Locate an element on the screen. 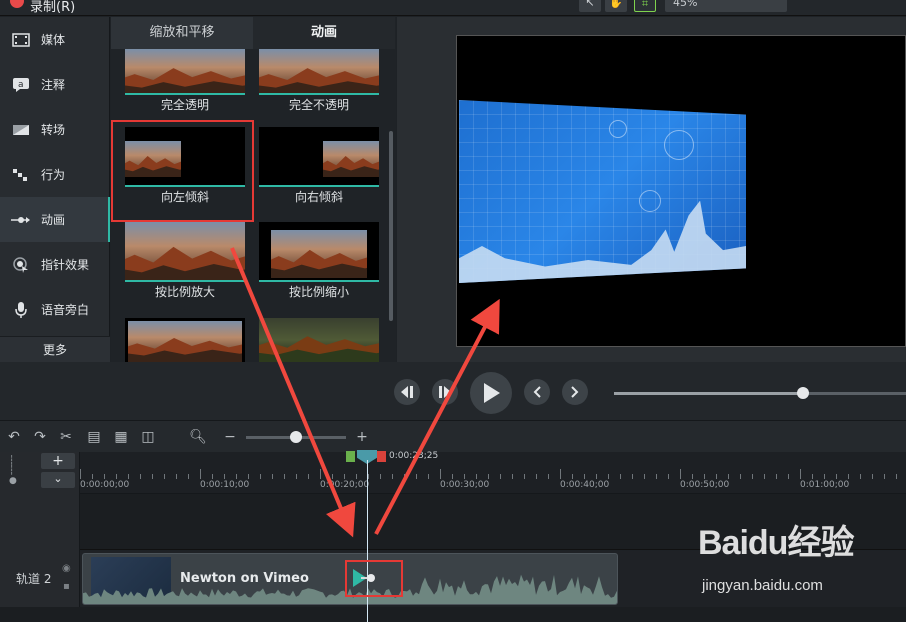 Image resolution: width=906 pixels, height=622 pixels. baidu-watermark: Baidu经验 jingyan.baidu.com is located at coordinates (802, 558).